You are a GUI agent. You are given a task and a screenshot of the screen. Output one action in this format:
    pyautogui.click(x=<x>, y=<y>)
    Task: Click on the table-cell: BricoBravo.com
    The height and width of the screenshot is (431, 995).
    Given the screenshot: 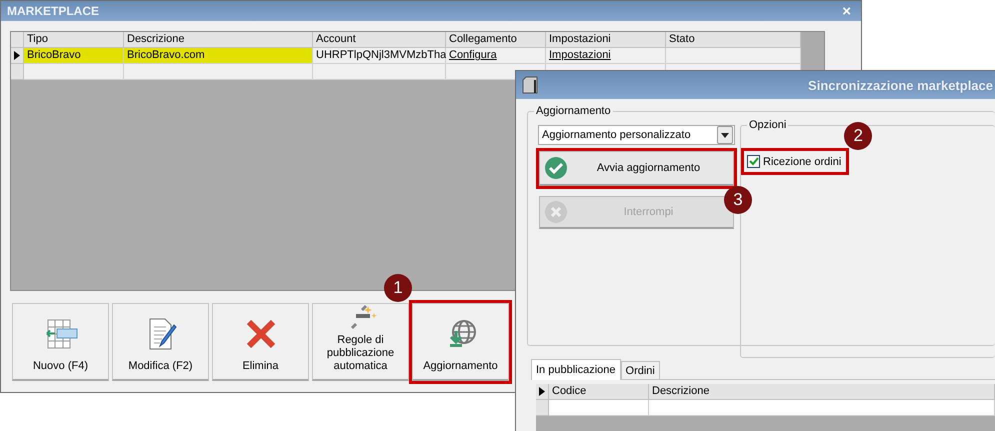 What is the action you would take?
    pyautogui.click(x=166, y=55)
    